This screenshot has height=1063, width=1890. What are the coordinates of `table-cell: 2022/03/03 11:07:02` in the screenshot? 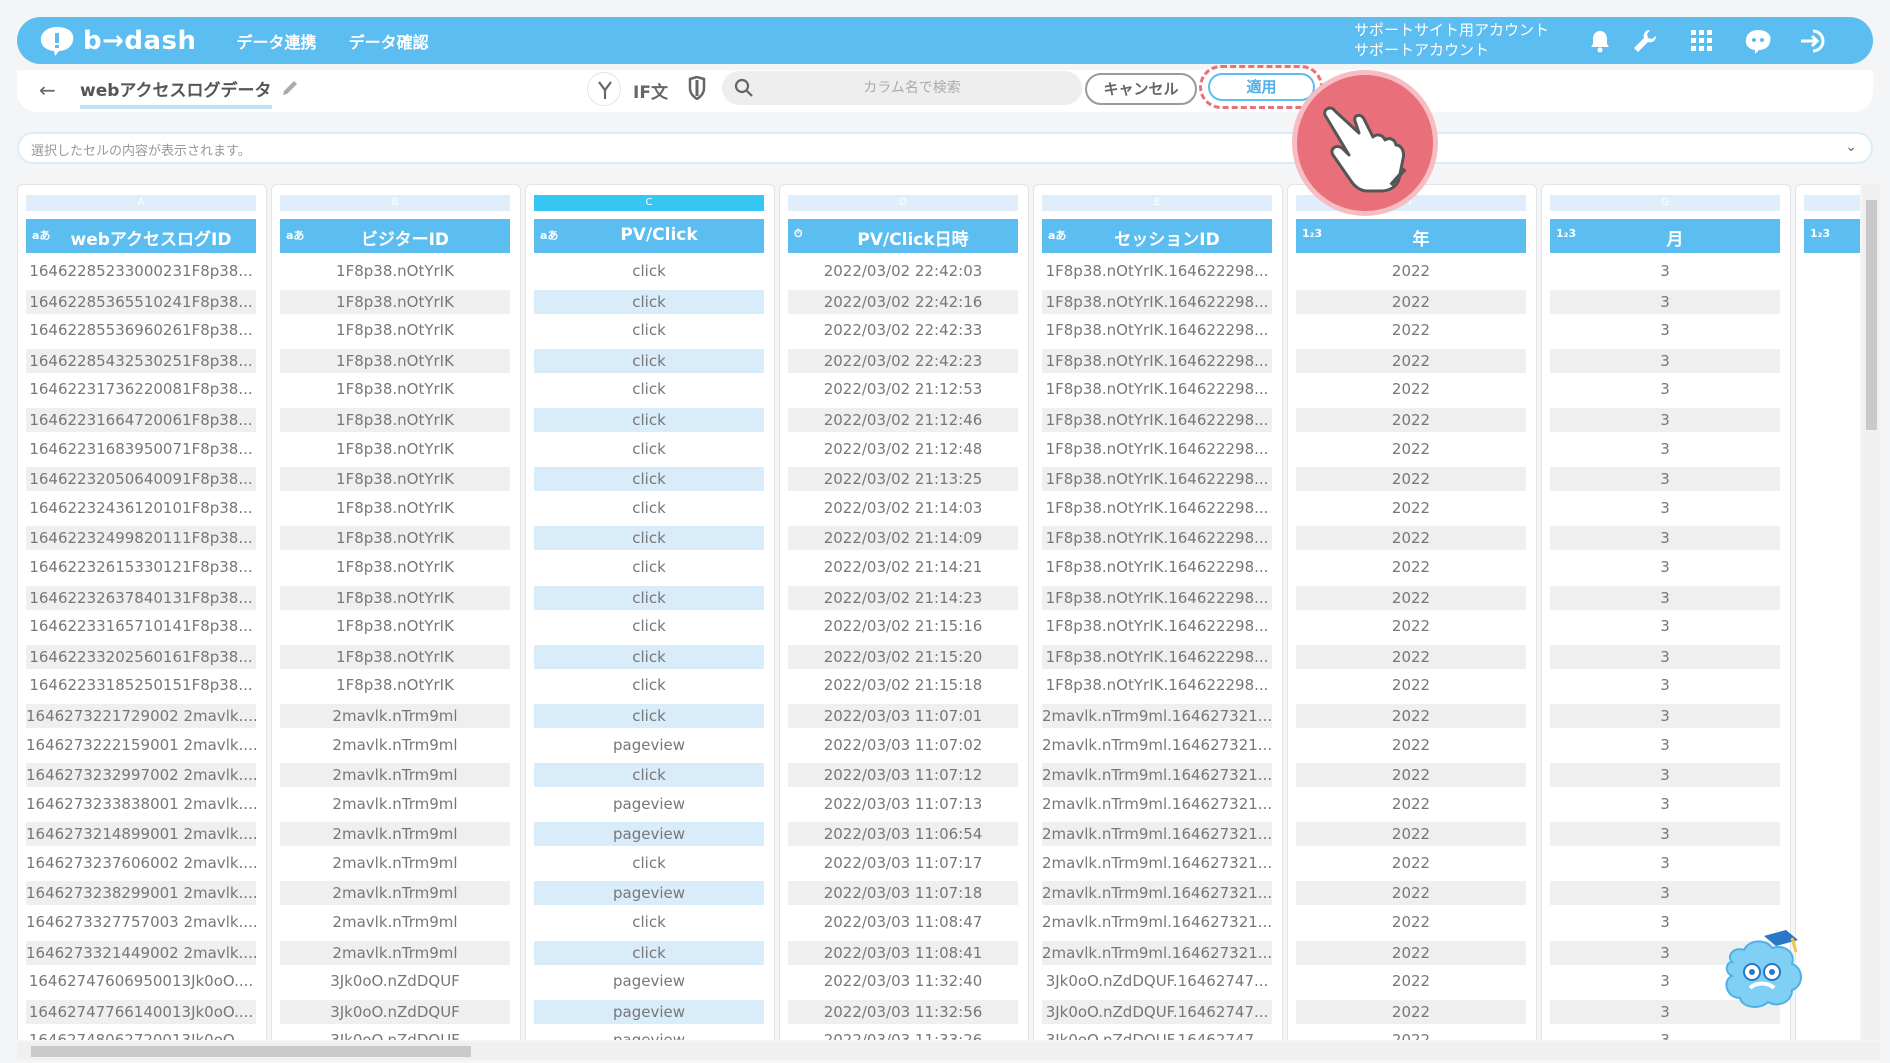 It's located at (903, 746).